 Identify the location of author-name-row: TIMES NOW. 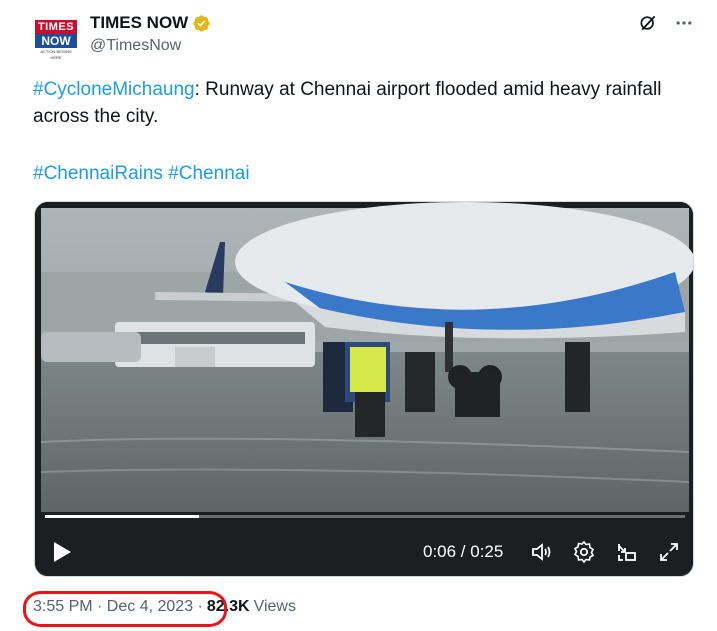
(150, 23).